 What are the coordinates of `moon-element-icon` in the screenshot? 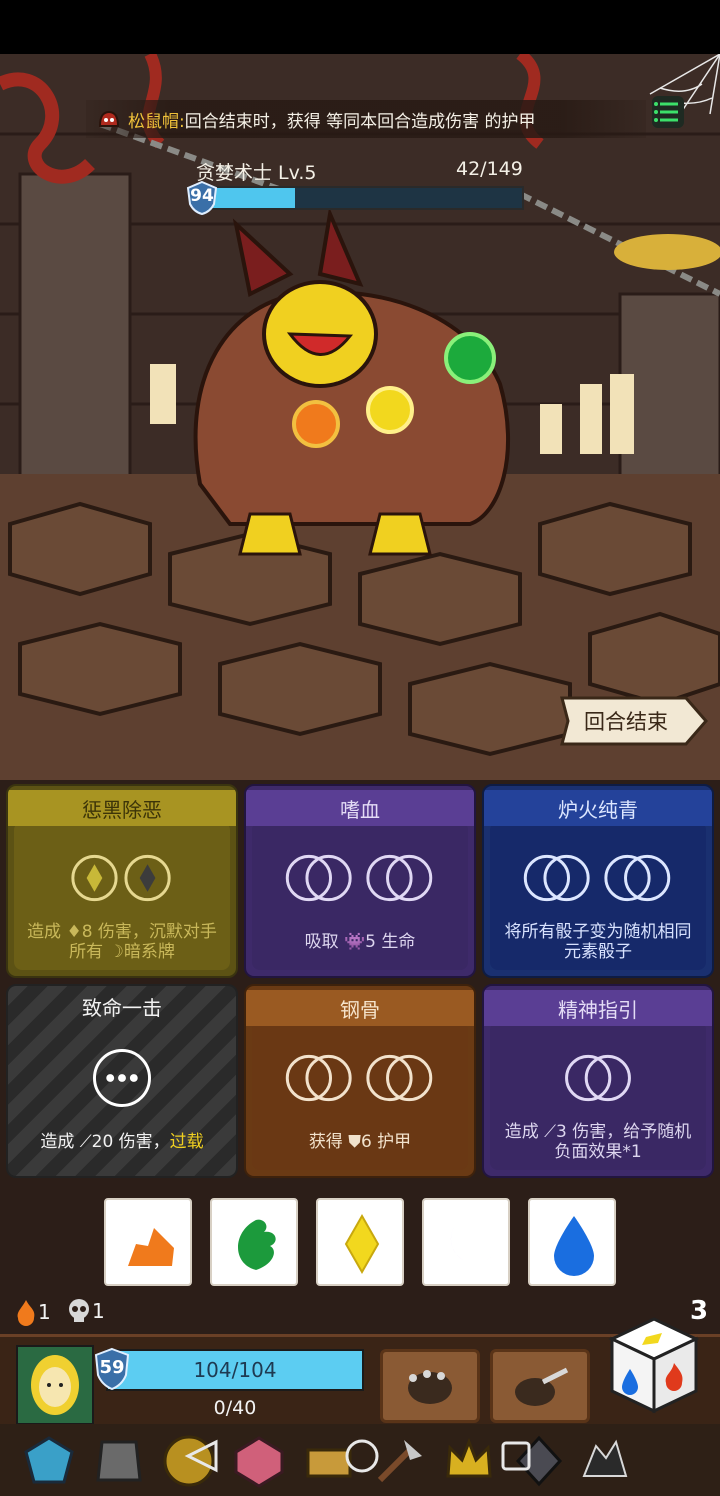 It's located at (471, 1243).